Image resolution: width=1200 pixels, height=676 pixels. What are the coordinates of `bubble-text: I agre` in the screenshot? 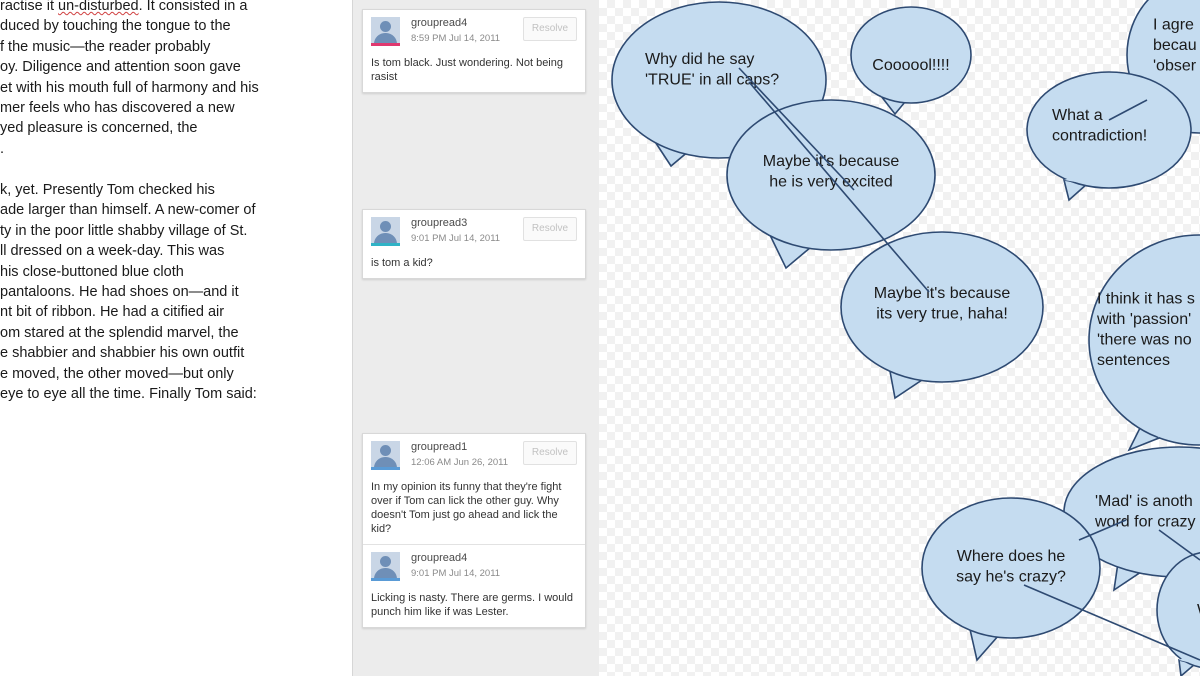 It's located at (1173, 25).